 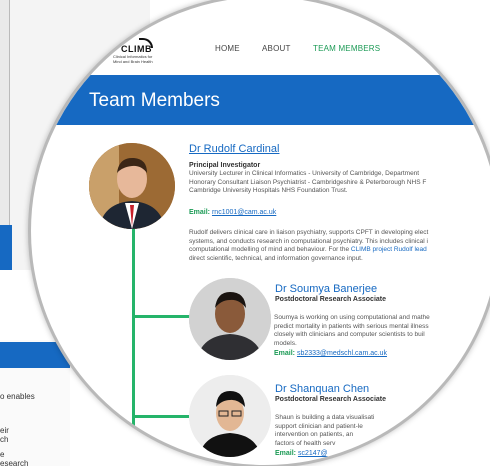 I want to click on background-blue-strip, so click(x=6, y=247).